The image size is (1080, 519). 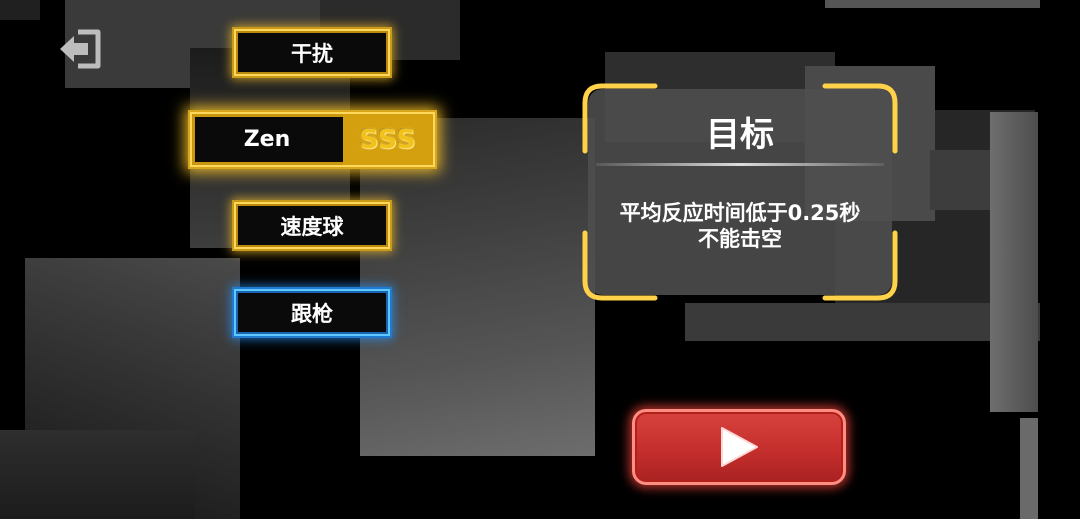 I want to click on exit-door-arrow-icon, so click(x=80, y=49).